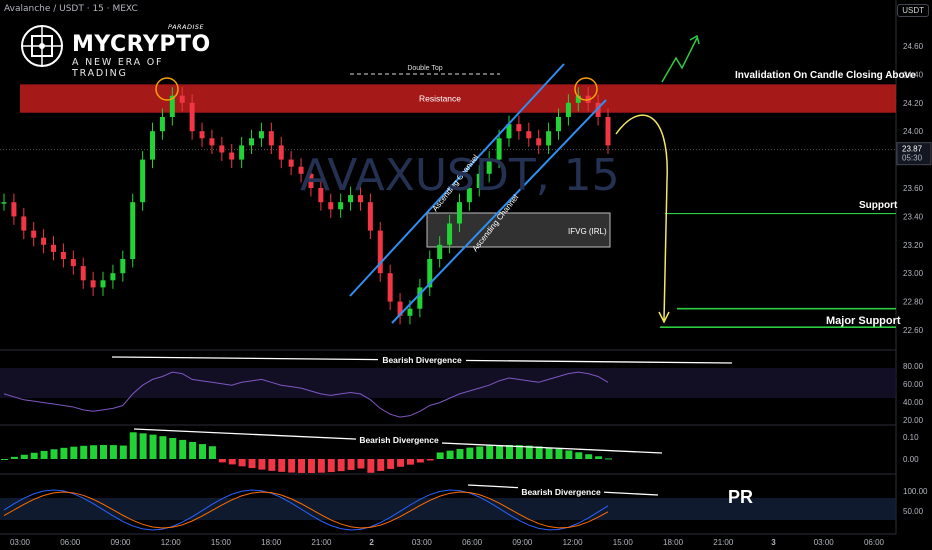 This screenshot has width=932, height=550. What do you see at coordinates (587, 231) in the screenshot?
I see `ifvg-label: IFVG (IRL)` at bounding box center [587, 231].